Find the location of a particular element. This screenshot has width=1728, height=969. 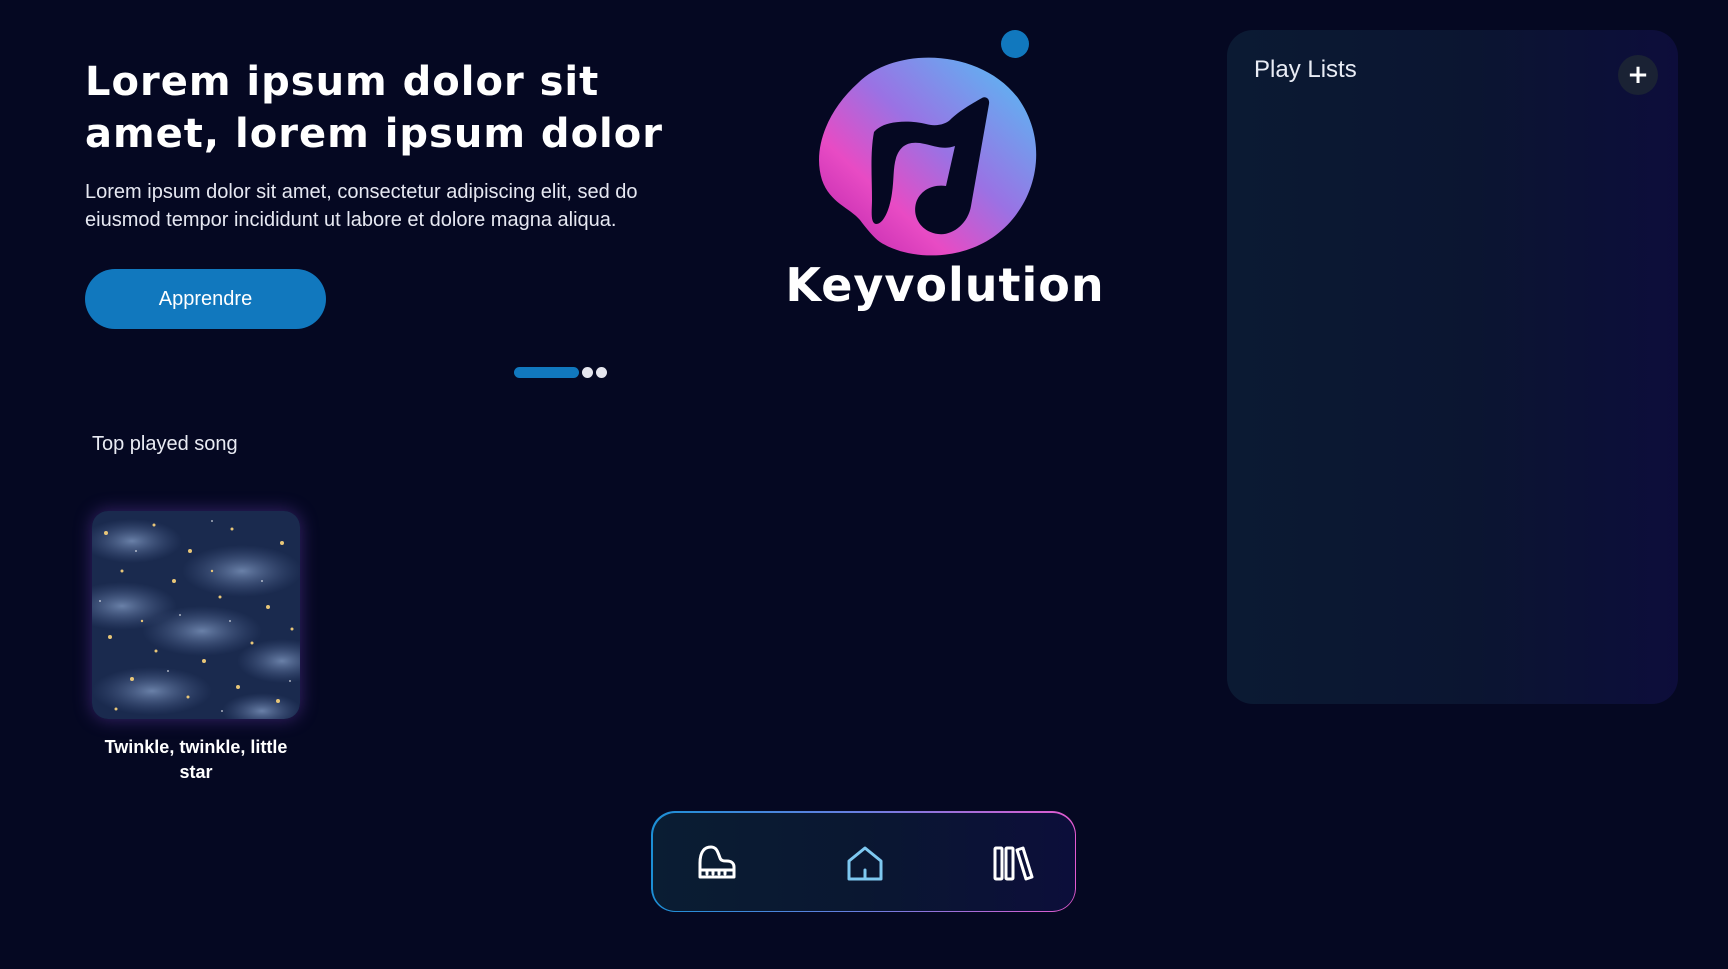

nav-home-button is located at coordinates (865, 863).